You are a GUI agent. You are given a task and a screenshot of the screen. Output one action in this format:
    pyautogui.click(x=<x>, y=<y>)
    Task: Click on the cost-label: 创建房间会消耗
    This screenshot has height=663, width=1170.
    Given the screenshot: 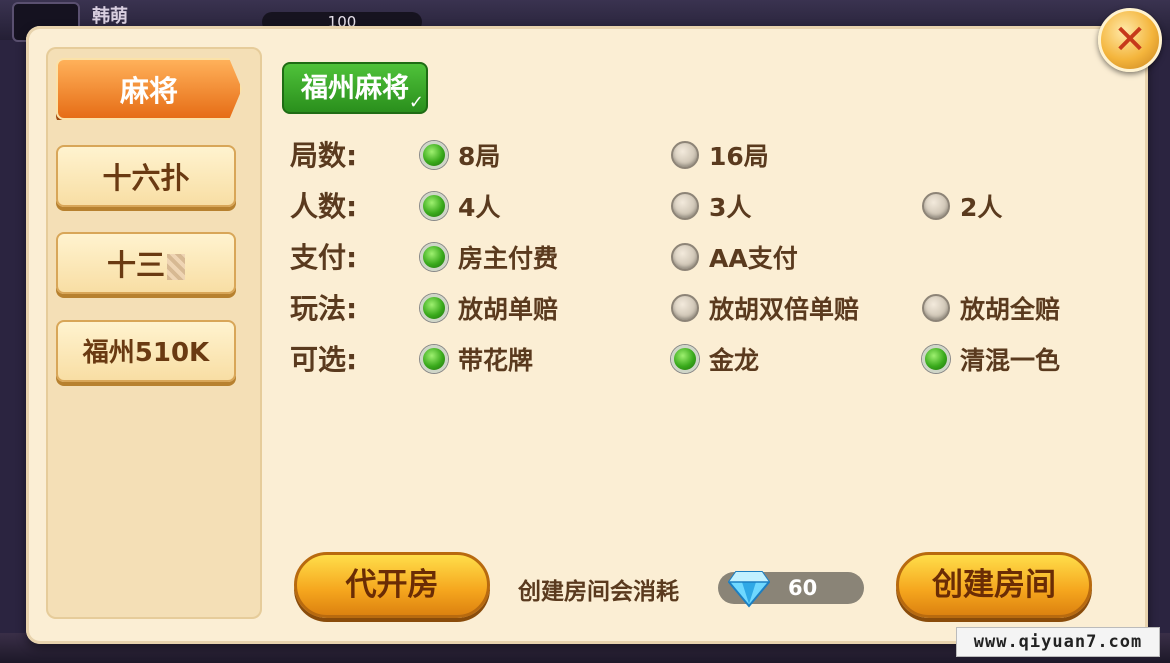 What is the action you would take?
    pyautogui.click(x=598, y=592)
    